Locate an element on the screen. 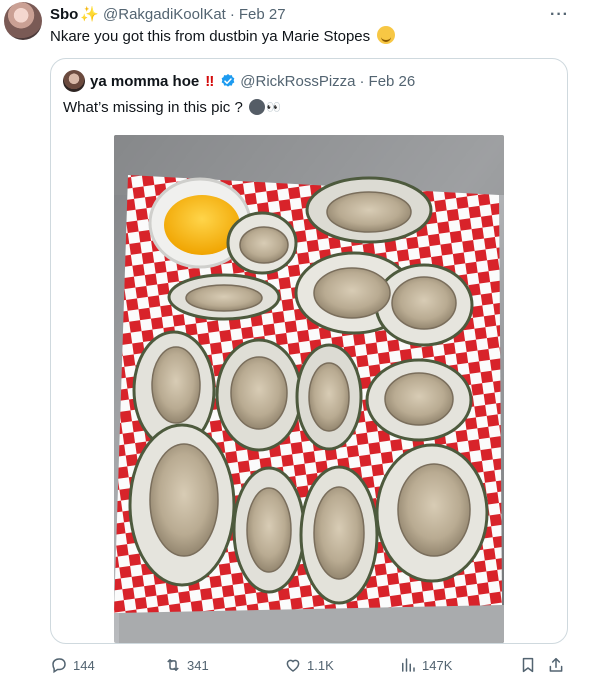  quoted-text: What’s missing in this pic ? 👀 is located at coordinates (172, 107).